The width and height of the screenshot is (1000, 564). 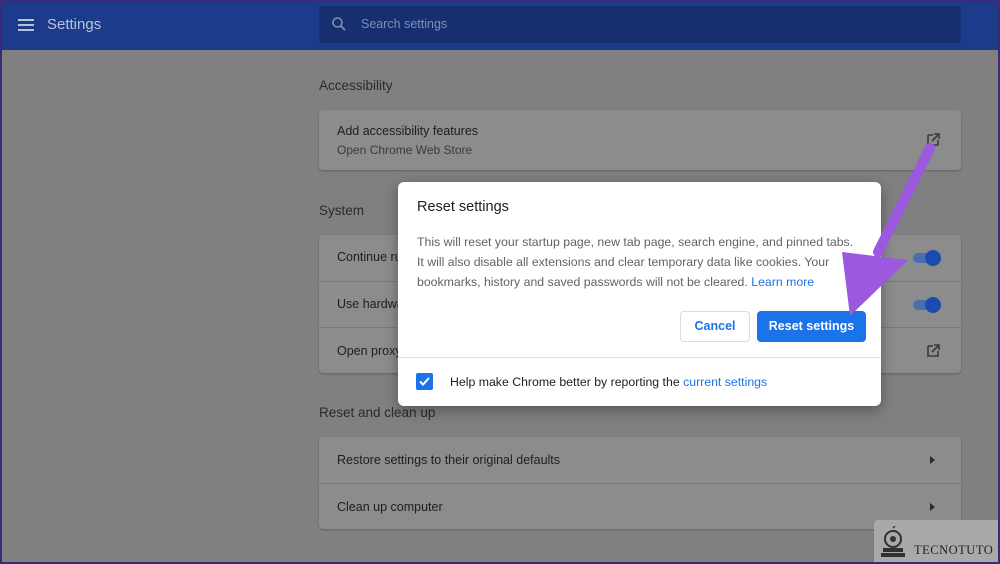 I want to click on current-settings-link: current settings, so click(x=725, y=382).